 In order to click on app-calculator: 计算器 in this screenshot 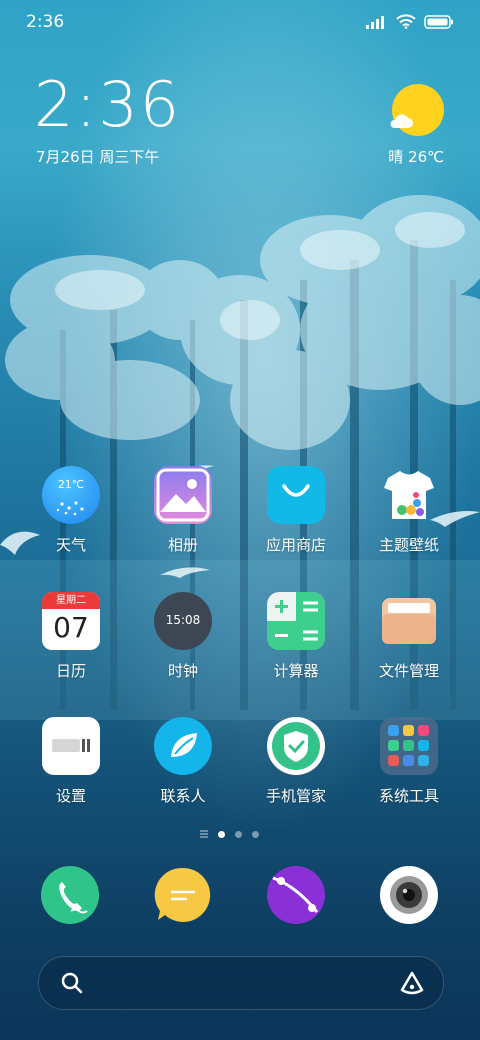, I will do `click(296, 636)`.